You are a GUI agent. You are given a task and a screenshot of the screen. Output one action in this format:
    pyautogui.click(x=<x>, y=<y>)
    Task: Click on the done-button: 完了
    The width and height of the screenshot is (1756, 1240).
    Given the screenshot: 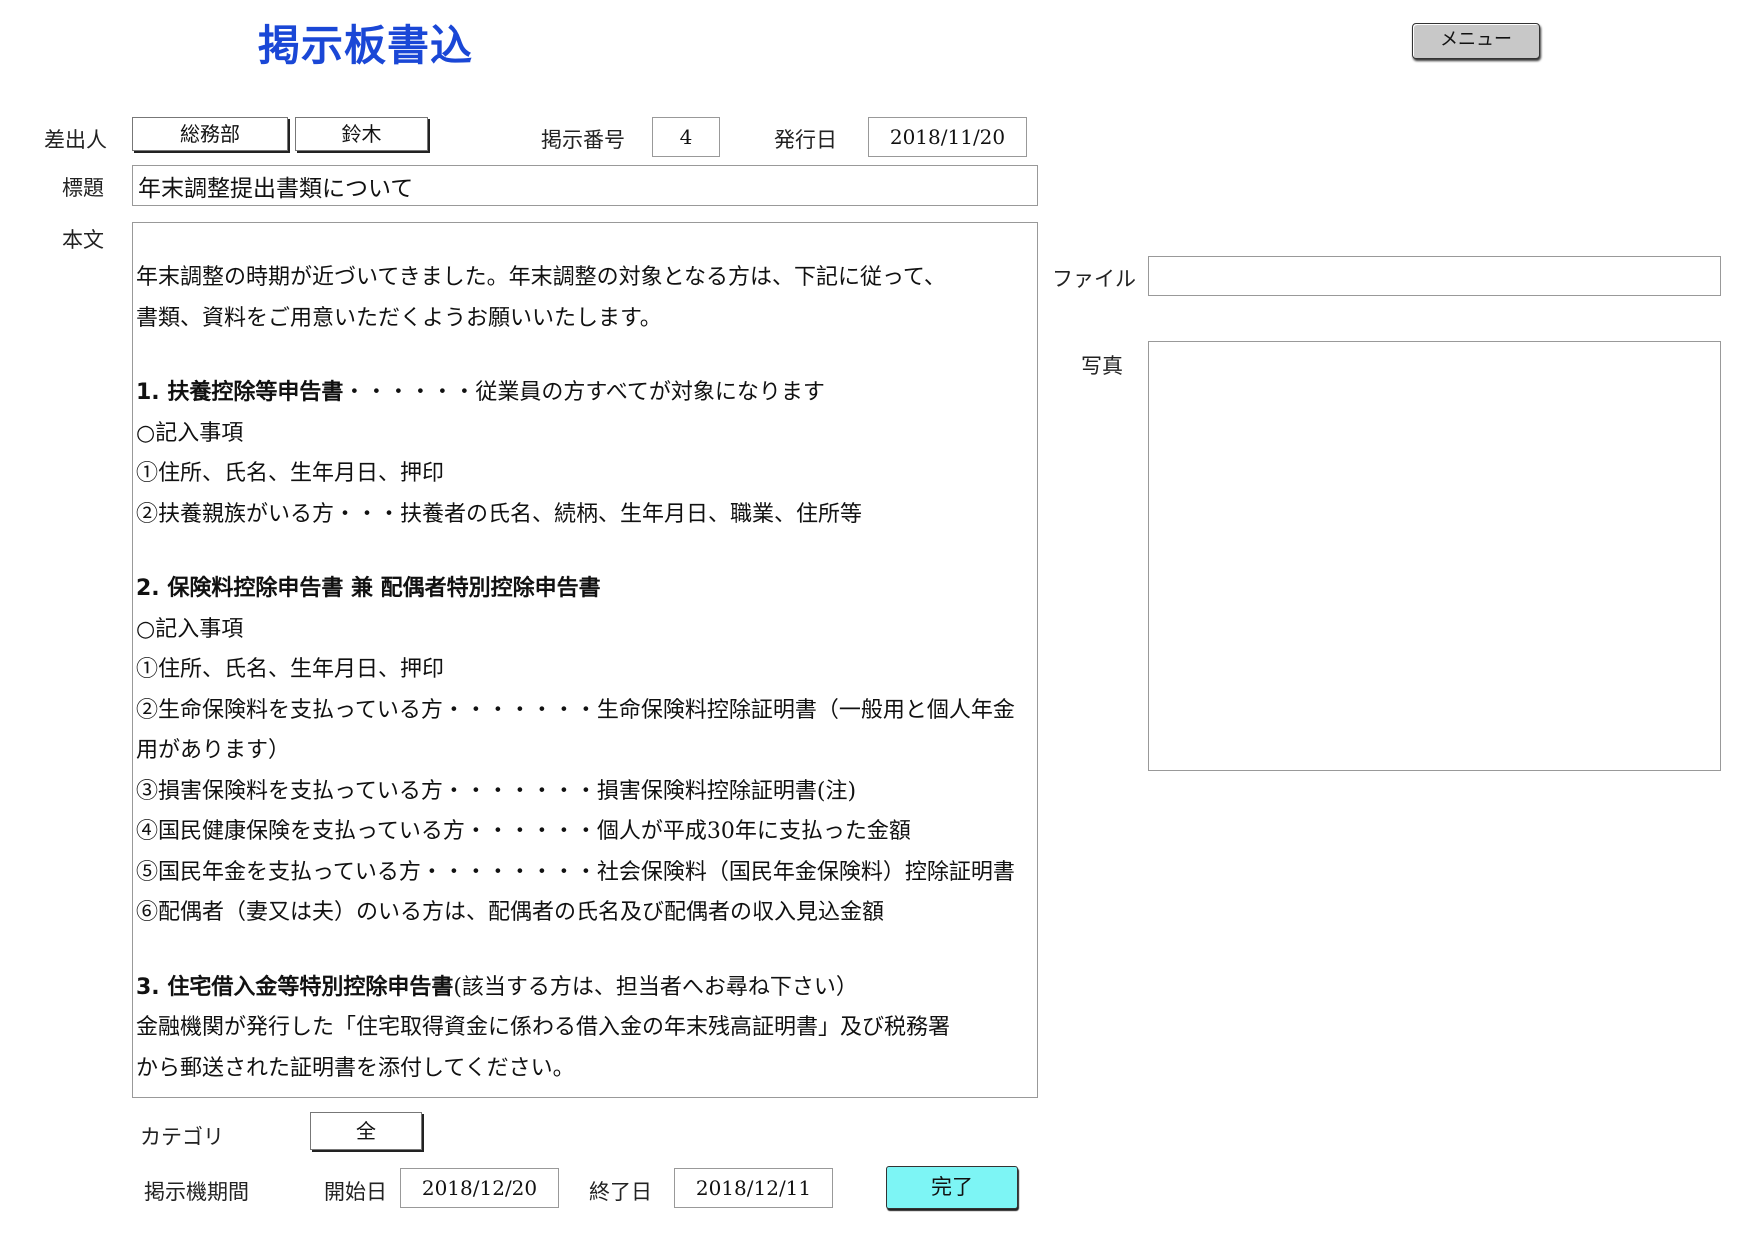 What is the action you would take?
    pyautogui.click(x=952, y=1187)
    